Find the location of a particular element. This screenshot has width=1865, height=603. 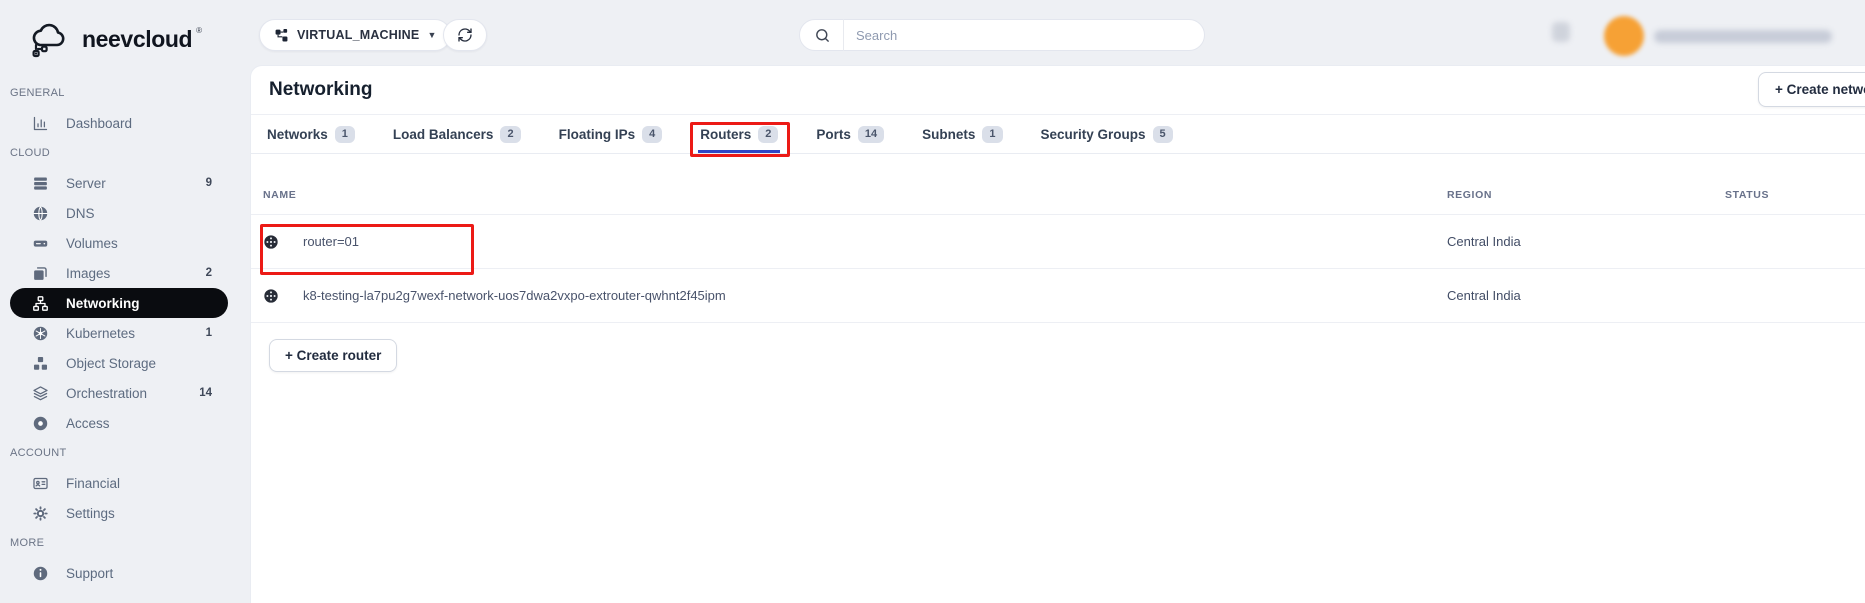

tab-ports: Ports 14 is located at coordinates (850, 134).